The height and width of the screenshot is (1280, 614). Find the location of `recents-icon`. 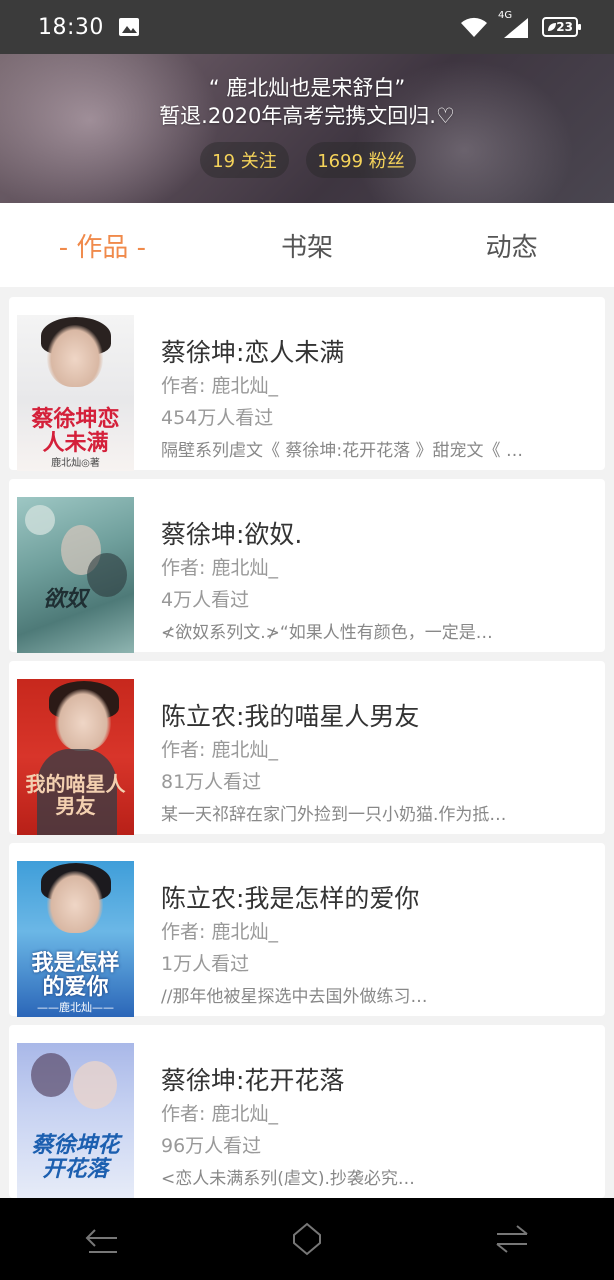

recents-icon is located at coordinates (512, 1239).